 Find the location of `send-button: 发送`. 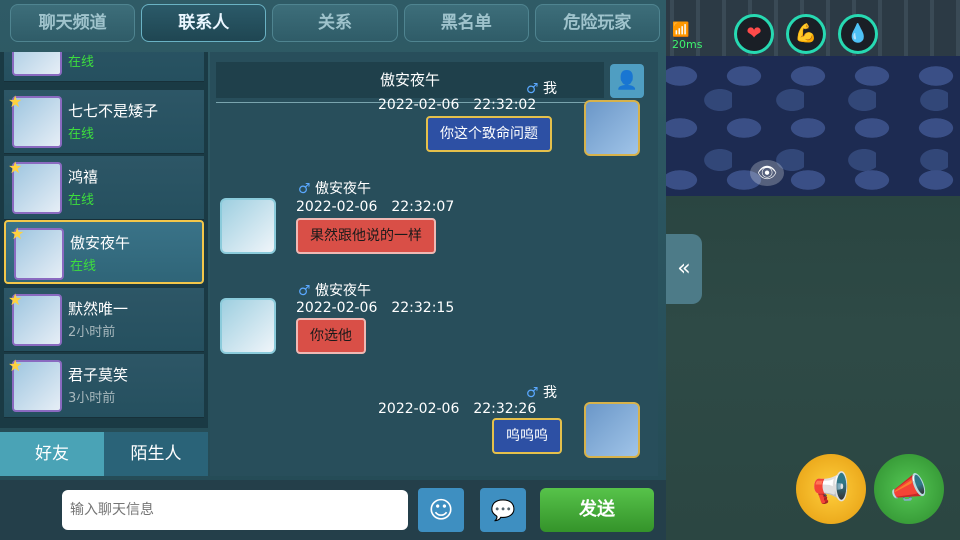

send-button: 发送 is located at coordinates (597, 510).